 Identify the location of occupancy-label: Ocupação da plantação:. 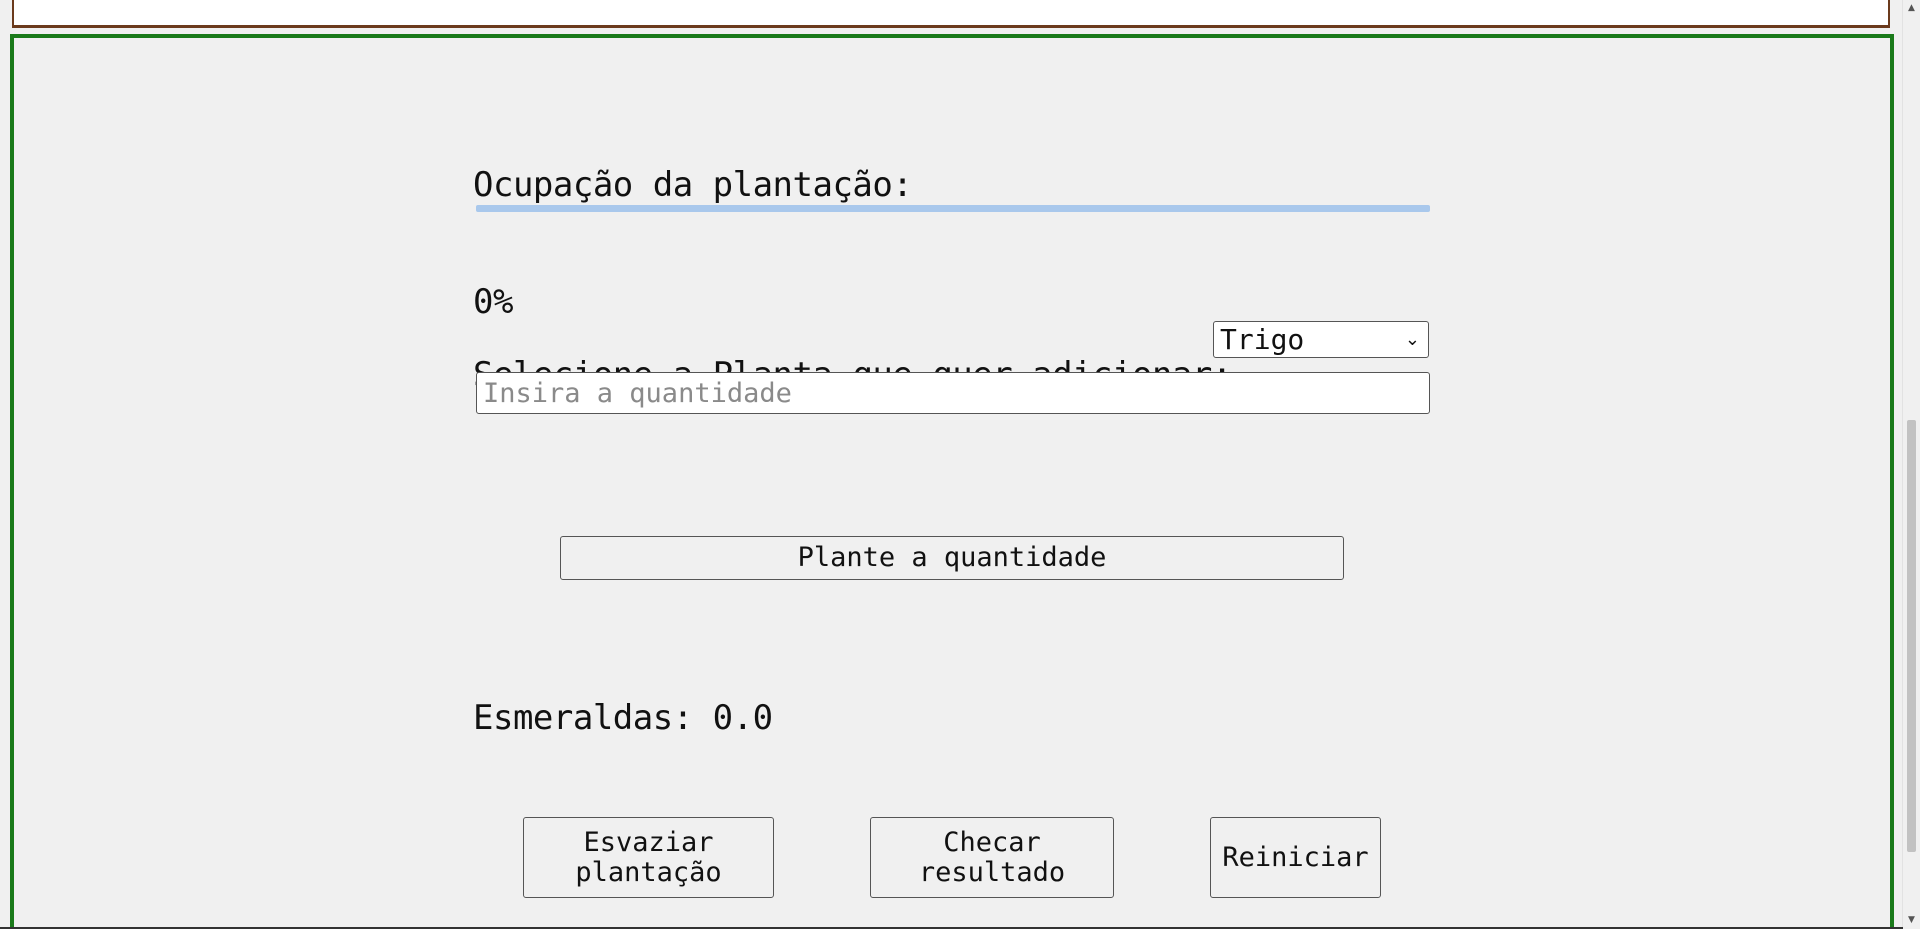
(693, 185).